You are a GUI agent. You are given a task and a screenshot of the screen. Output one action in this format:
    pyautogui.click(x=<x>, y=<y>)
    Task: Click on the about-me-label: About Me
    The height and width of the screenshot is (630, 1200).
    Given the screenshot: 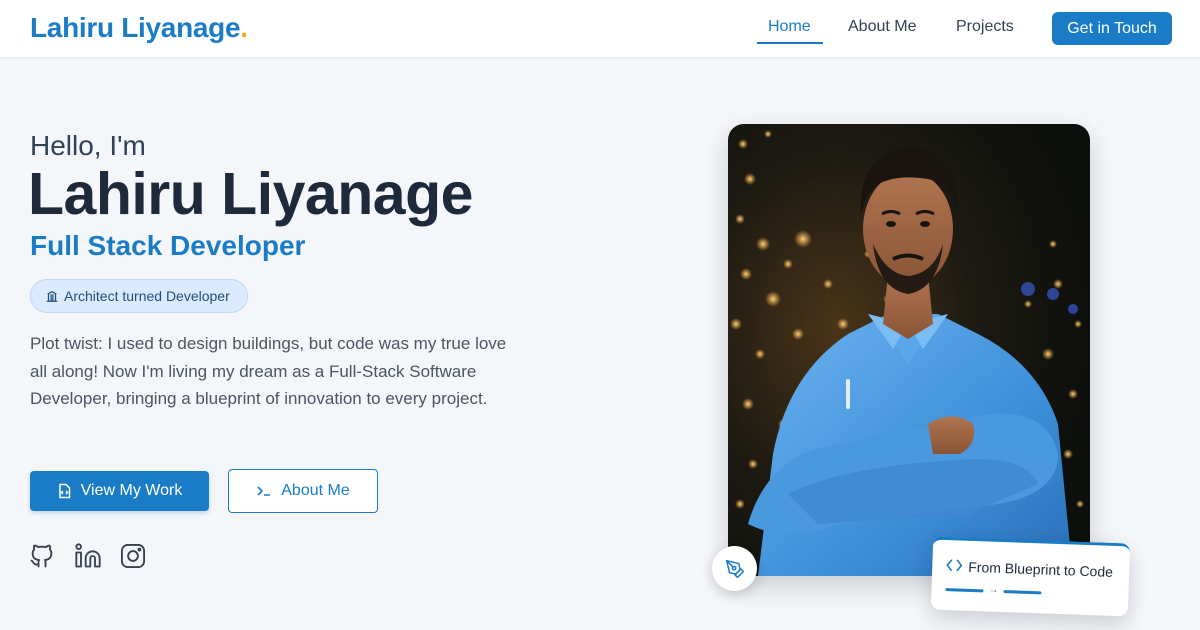 What is the action you would take?
    pyautogui.click(x=315, y=490)
    